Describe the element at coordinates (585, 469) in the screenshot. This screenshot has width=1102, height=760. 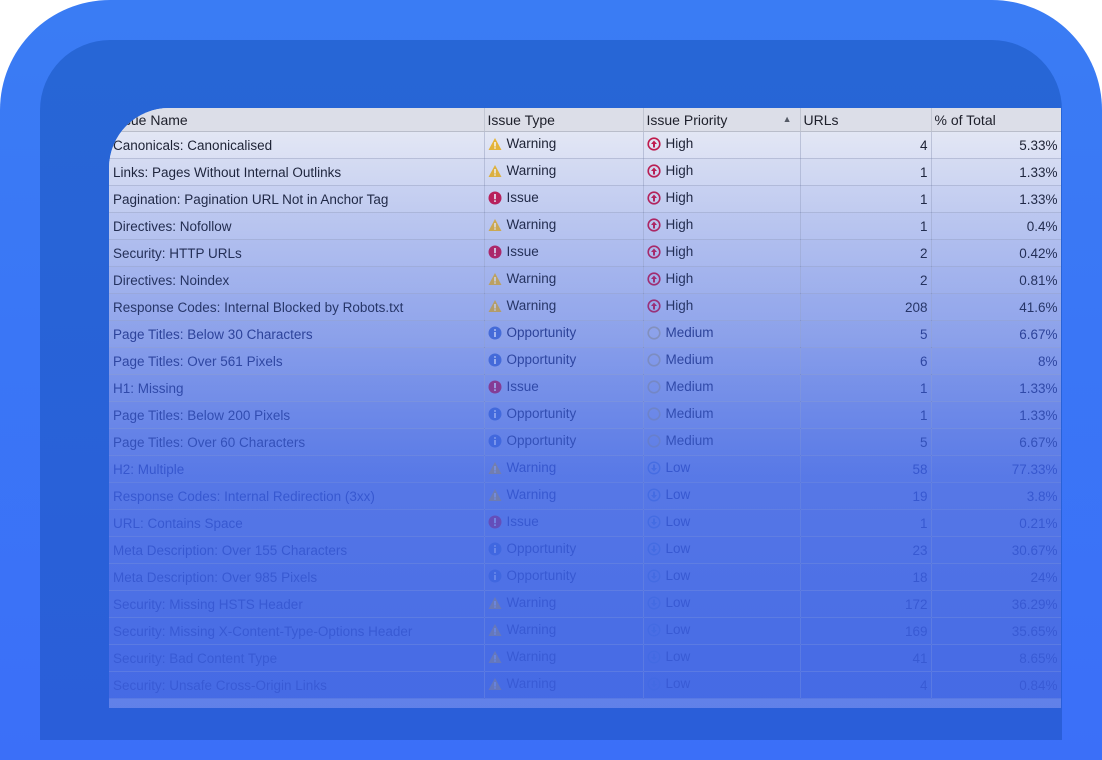
I see `table-row: H2: Multiple Warning Low 58 77.33%` at that location.